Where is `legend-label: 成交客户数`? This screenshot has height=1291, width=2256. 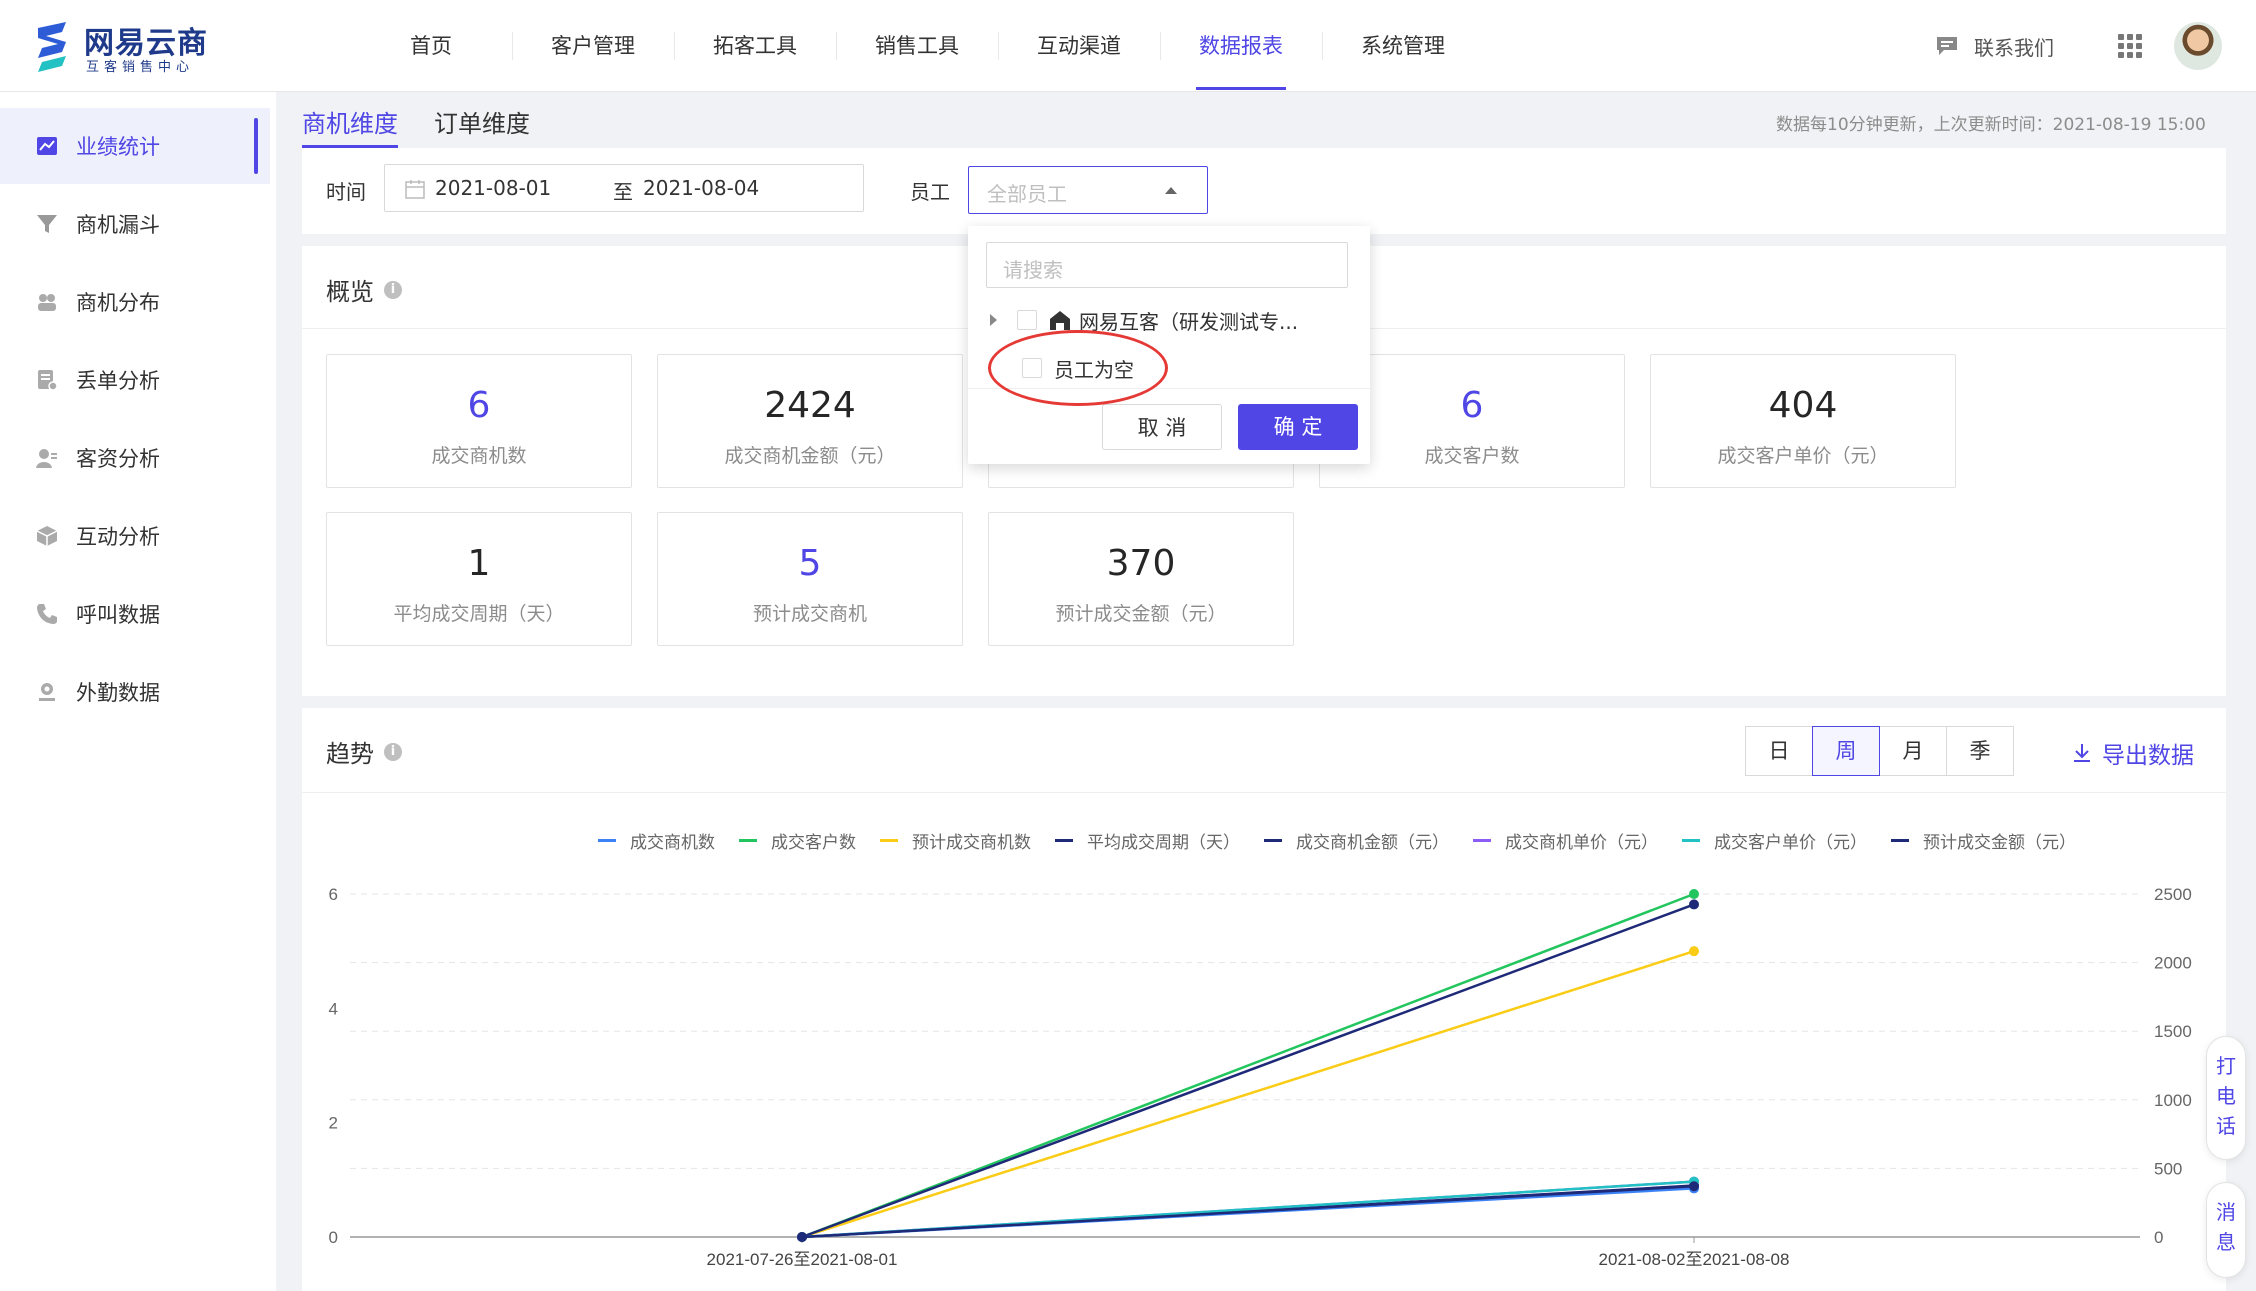
legend-label: 成交客户数 is located at coordinates (813, 843).